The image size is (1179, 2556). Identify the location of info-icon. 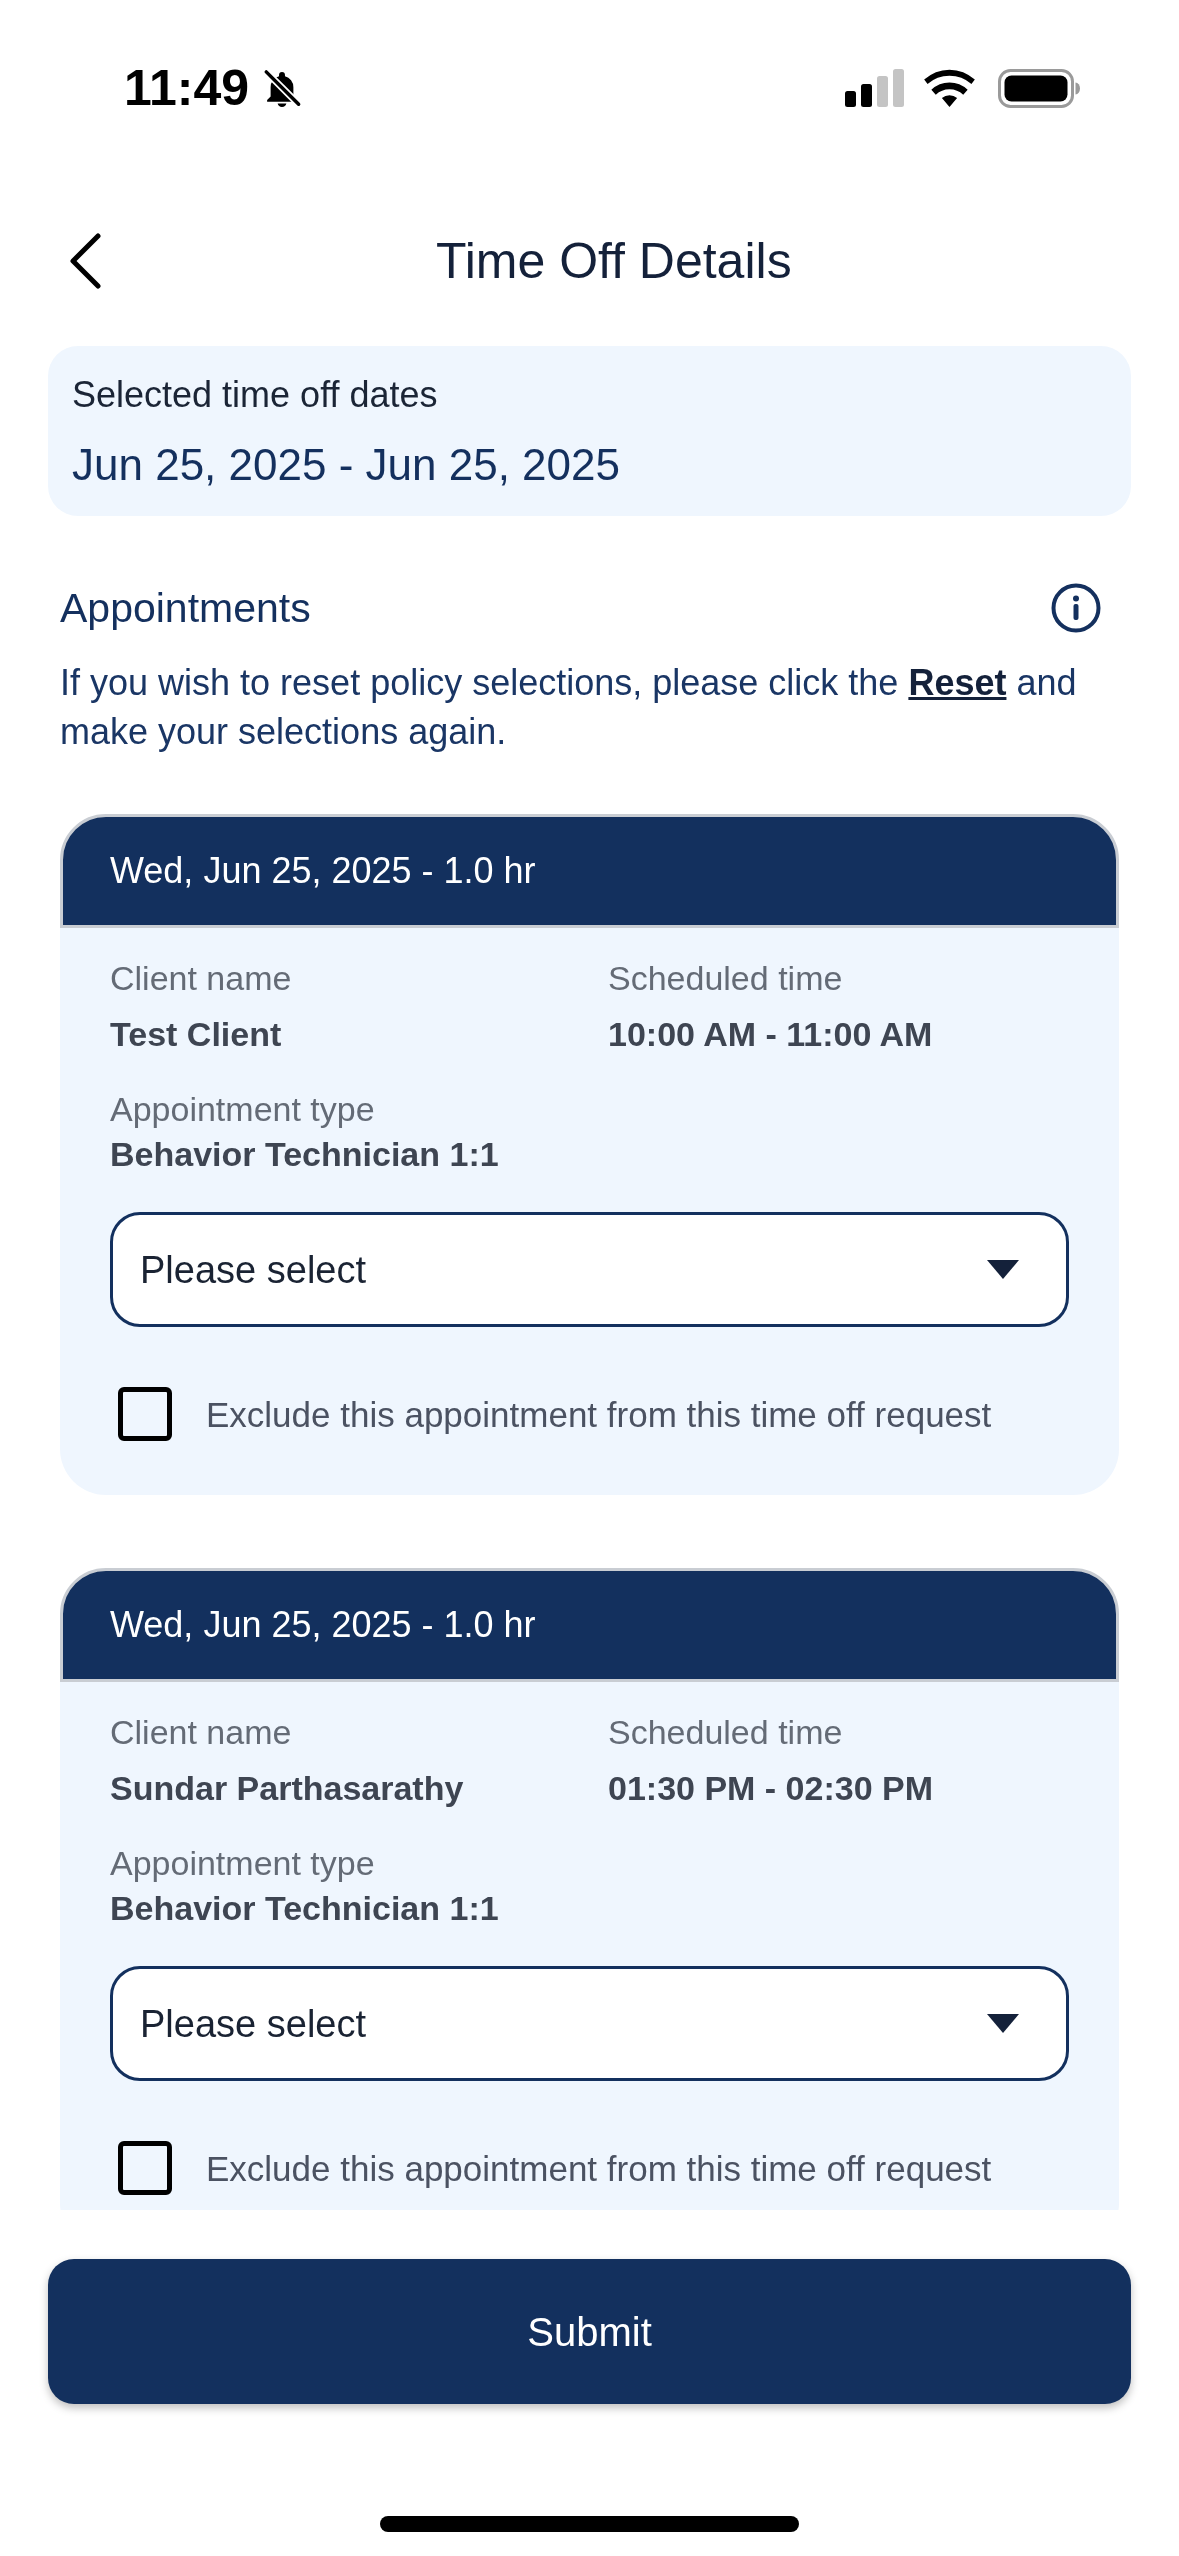
(1076, 608).